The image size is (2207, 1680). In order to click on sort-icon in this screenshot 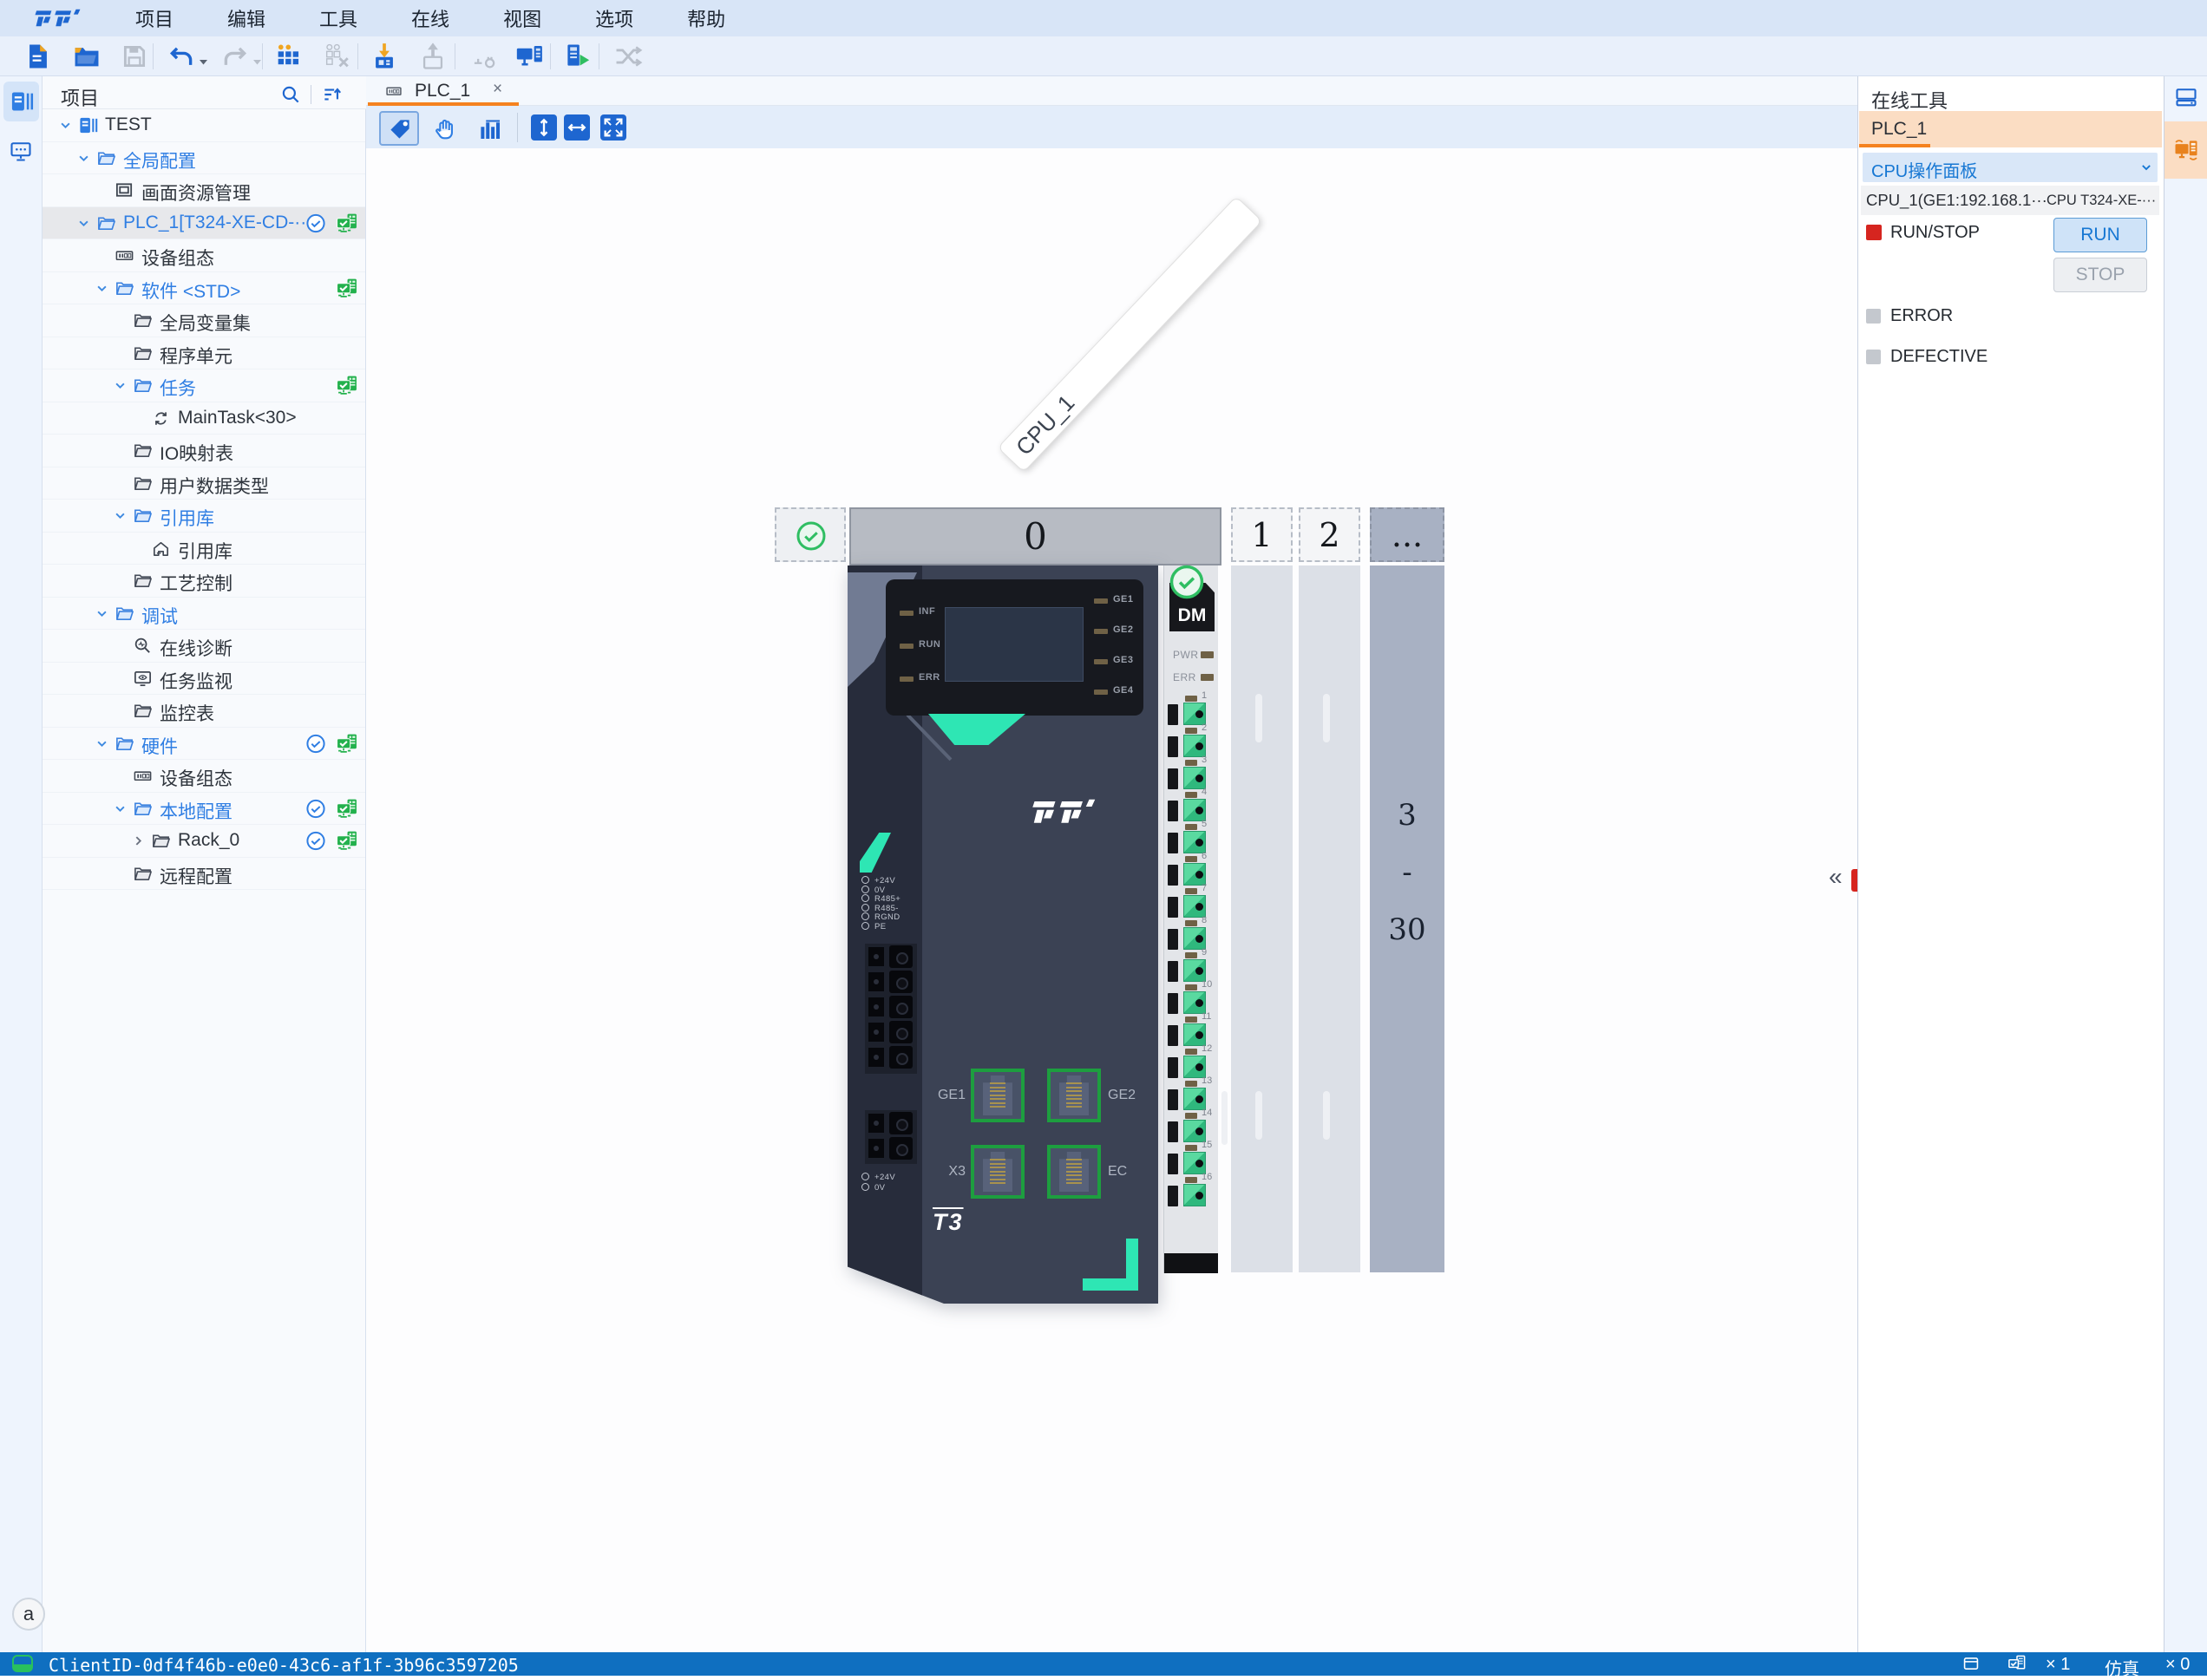, I will do `click(332, 94)`.